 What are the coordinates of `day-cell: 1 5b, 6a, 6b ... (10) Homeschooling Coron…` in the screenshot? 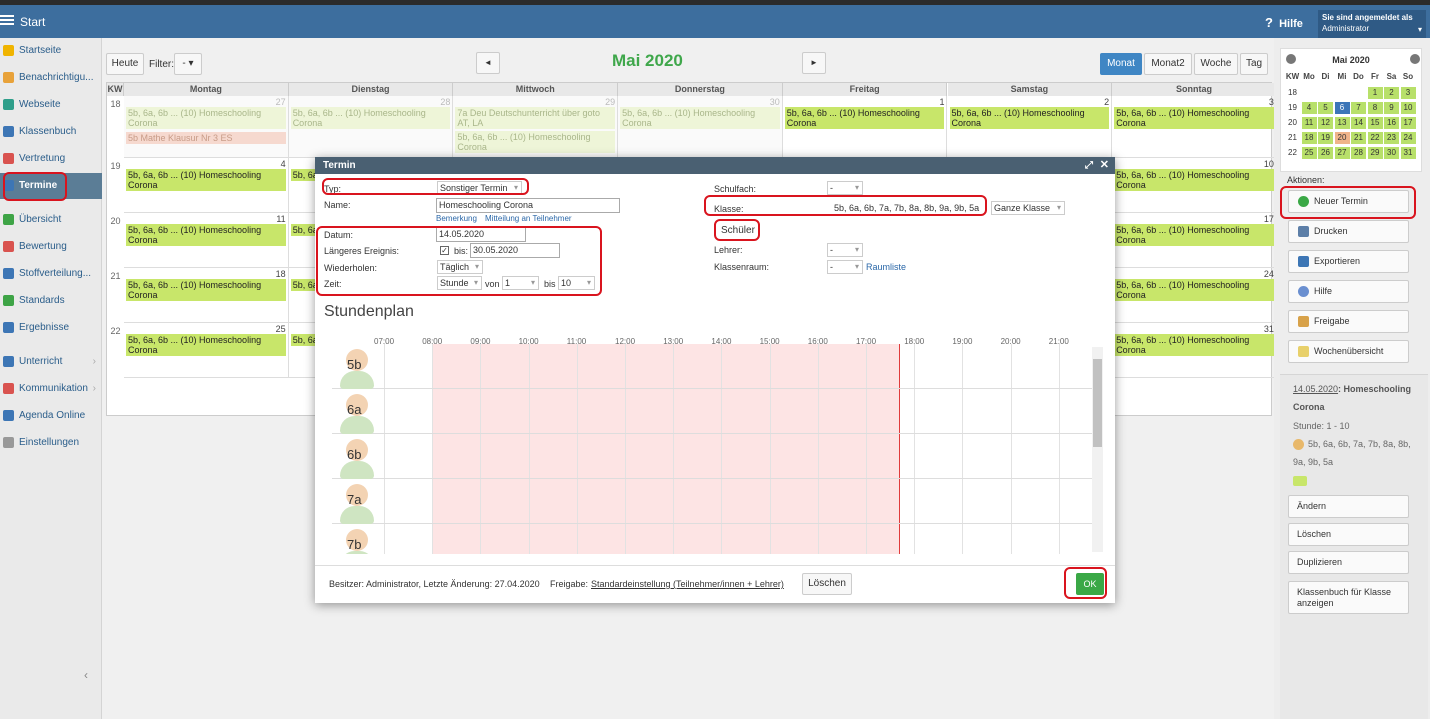 It's located at (865, 127).